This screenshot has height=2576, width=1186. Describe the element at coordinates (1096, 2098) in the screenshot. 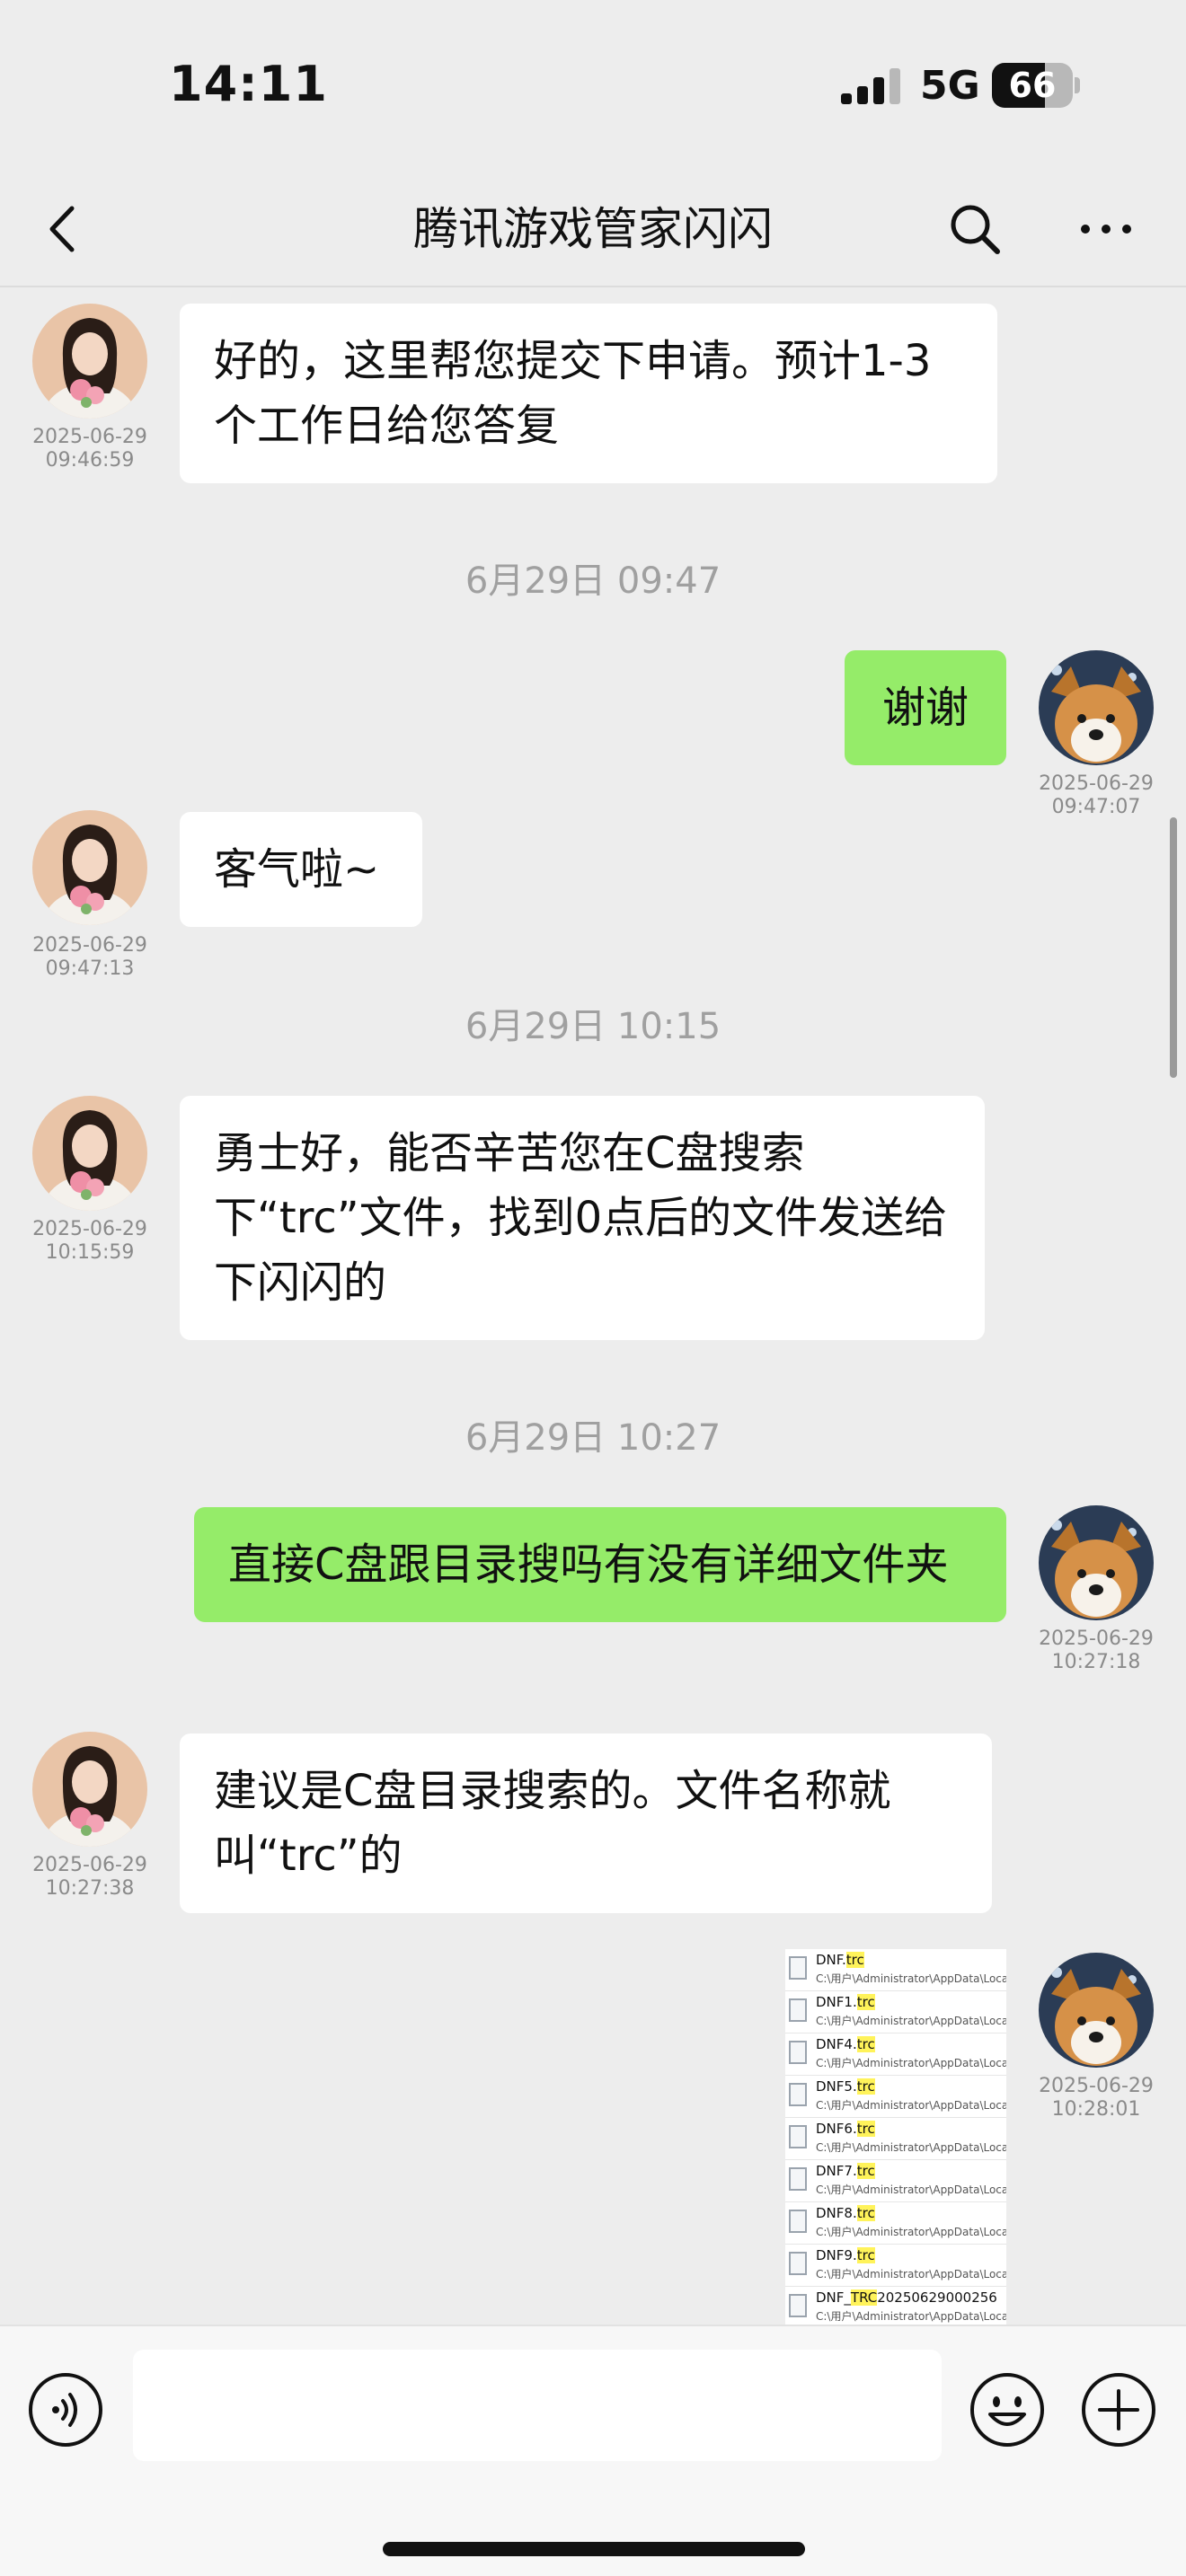

I see `message-timestamp: 2025-06-29 10:28:01` at that location.